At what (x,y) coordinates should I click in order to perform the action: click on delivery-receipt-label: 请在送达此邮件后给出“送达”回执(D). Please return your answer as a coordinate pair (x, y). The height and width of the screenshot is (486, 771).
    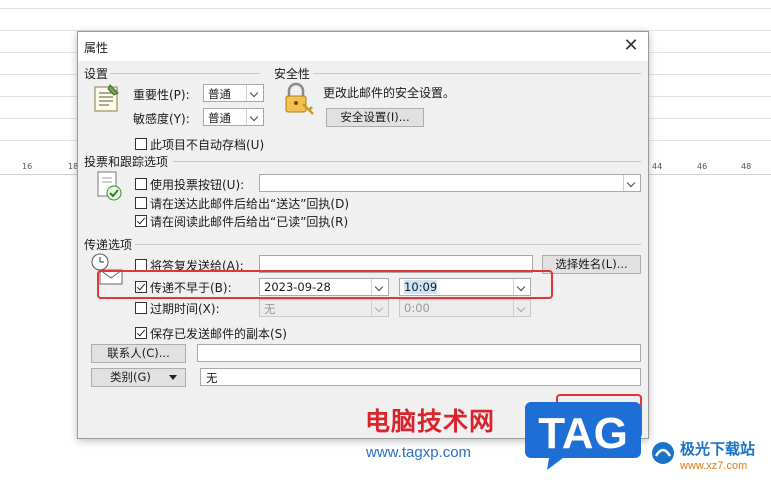
    Looking at the image, I should click on (250, 204).